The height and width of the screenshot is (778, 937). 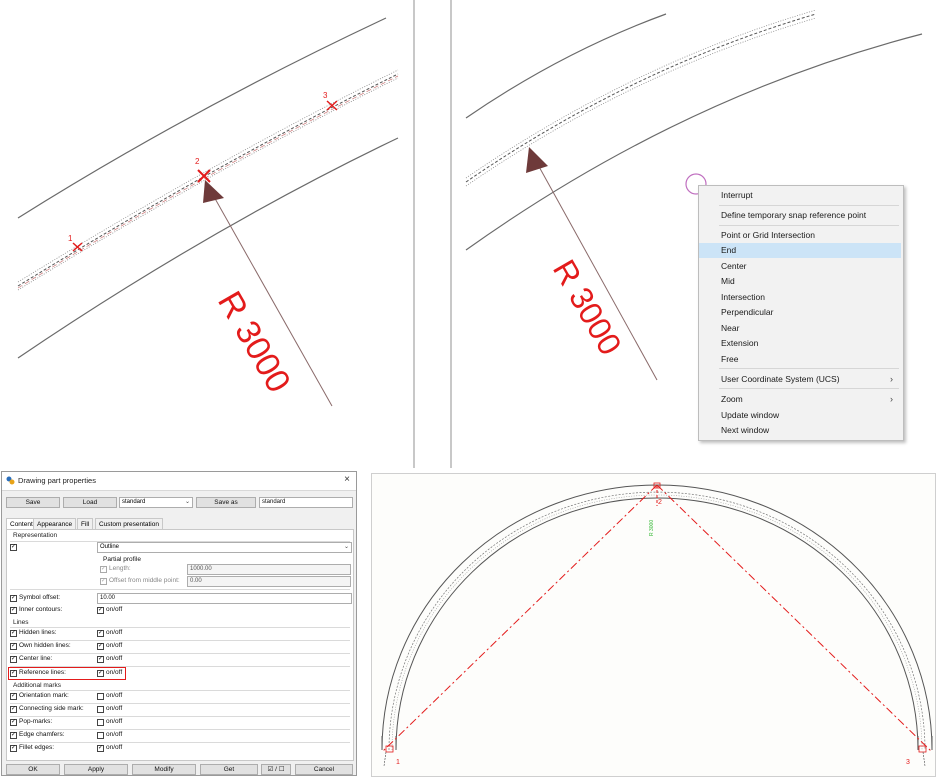 What do you see at coordinates (96, 769) in the screenshot?
I see `apply-button: Apply` at bounding box center [96, 769].